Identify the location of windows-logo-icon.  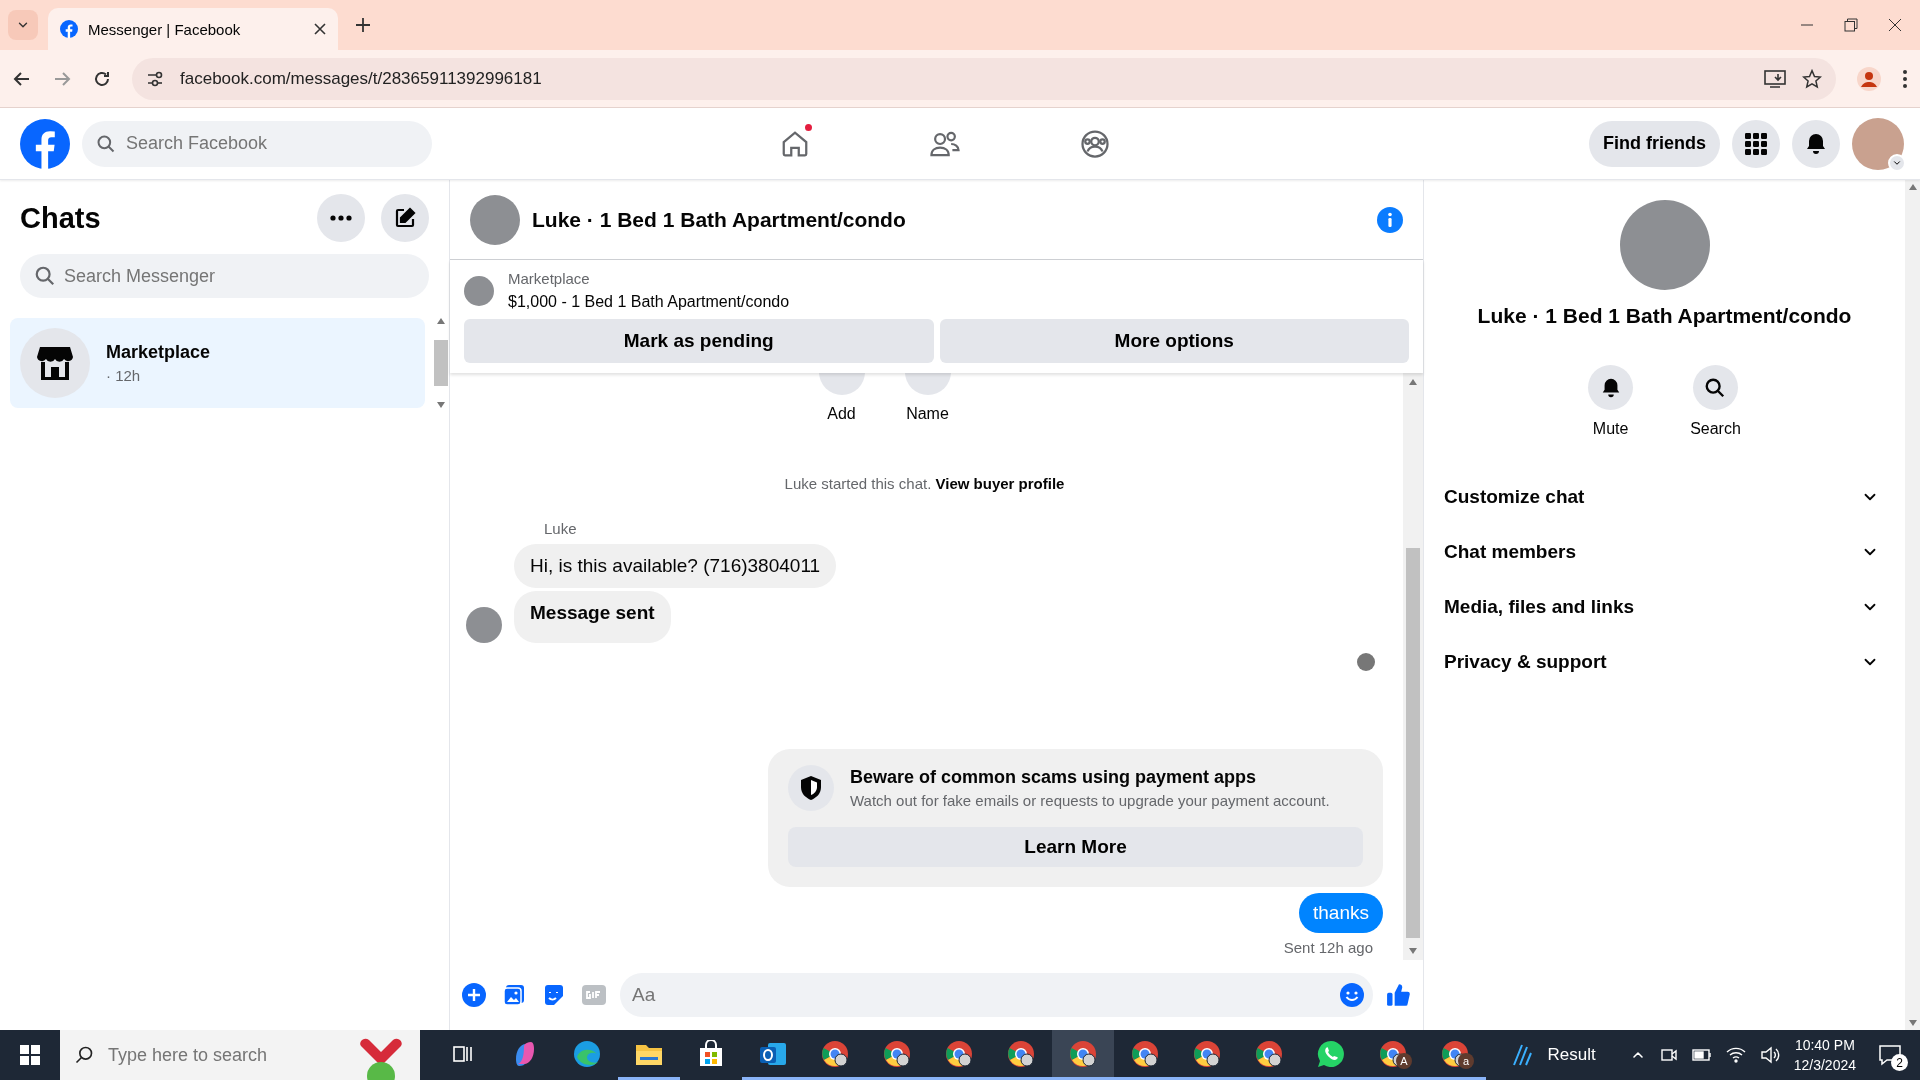
(30, 1055).